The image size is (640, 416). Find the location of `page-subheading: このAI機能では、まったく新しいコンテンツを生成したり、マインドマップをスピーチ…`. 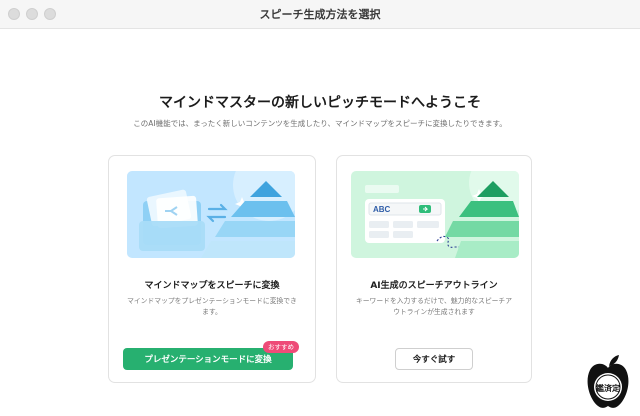

page-subheading: このAI機能では、まったく新しいコンテンツを生成したり、マインドマップをスピーチ… is located at coordinates (320, 123).